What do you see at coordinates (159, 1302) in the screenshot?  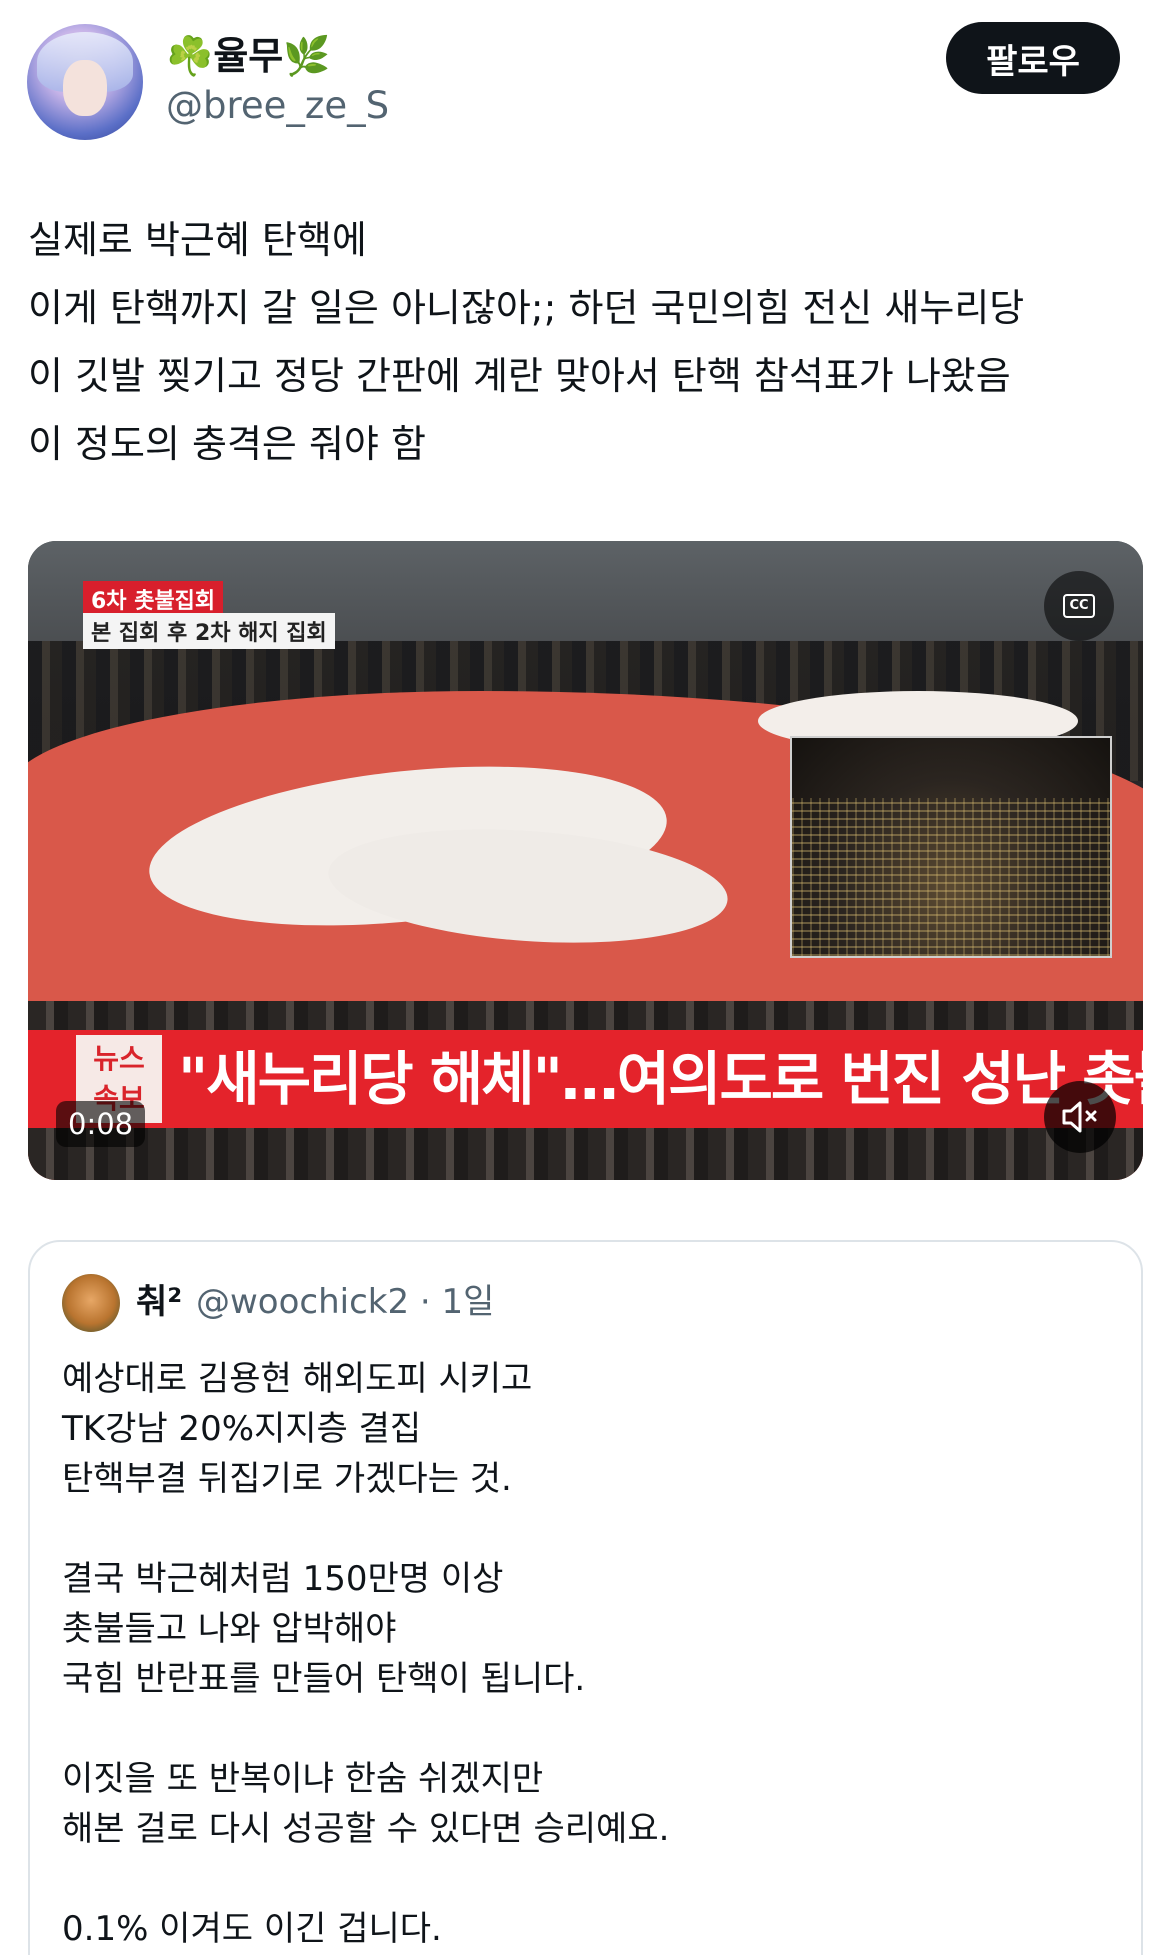 I see `quoted-author-name: 춰²` at bounding box center [159, 1302].